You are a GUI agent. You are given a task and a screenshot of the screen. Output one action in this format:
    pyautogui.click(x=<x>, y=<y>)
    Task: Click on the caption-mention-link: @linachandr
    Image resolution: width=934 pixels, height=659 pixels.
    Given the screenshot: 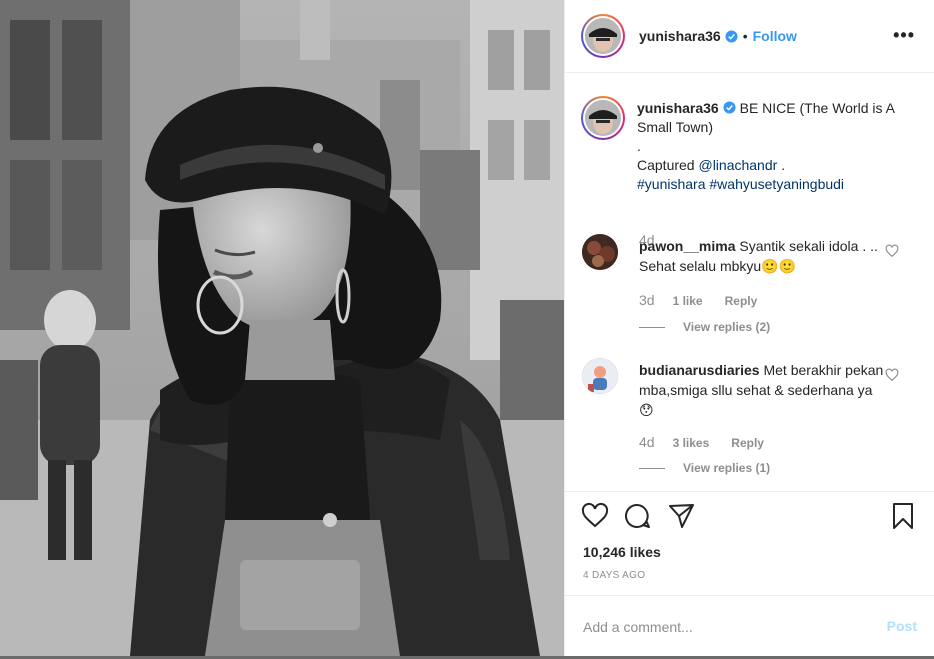 What is the action you would take?
    pyautogui.click(x=737, y=165)
    